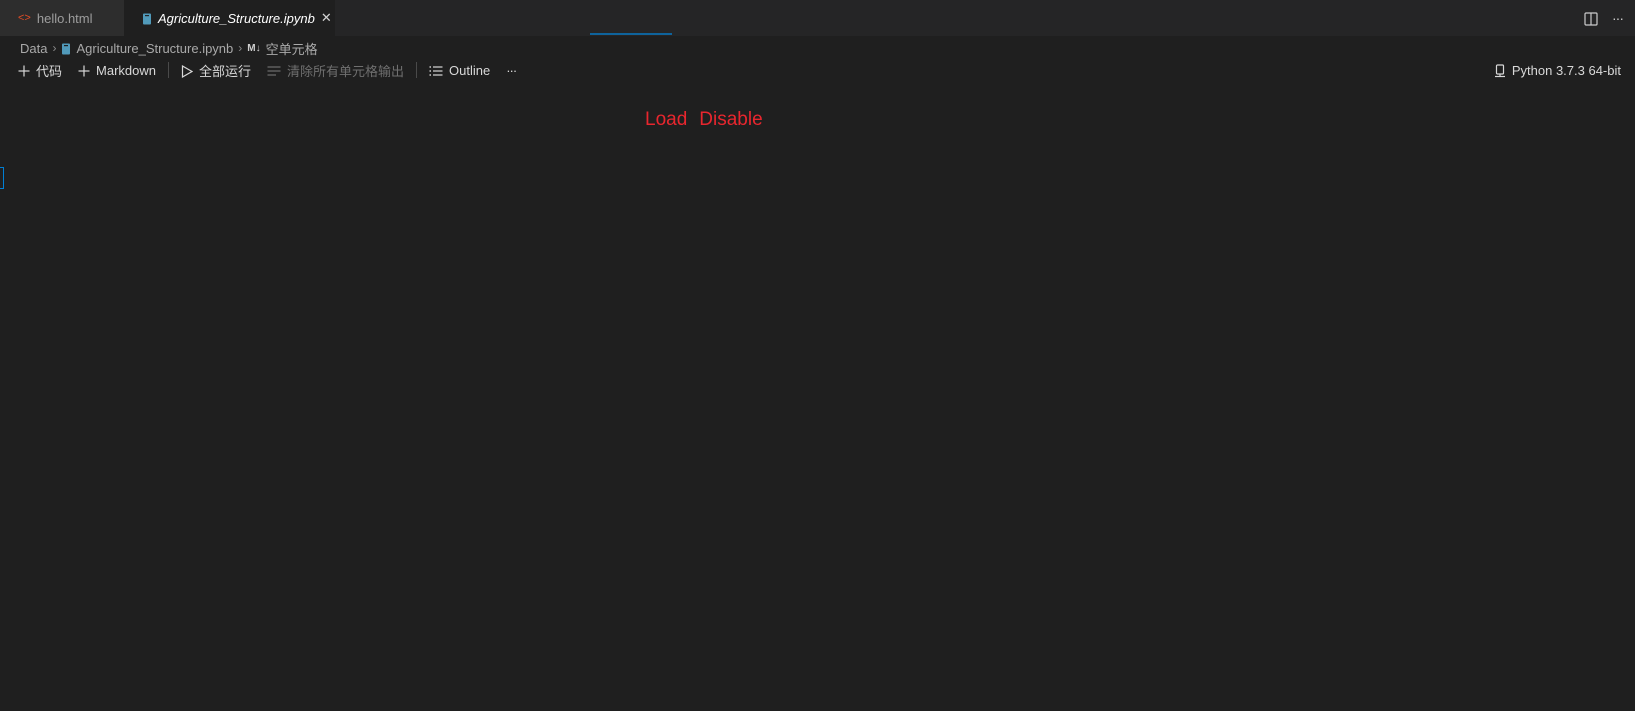  I want to click on tab-agriculture-notebook: Agriculture_Structure.ipynb ✕, so click(229, 18).